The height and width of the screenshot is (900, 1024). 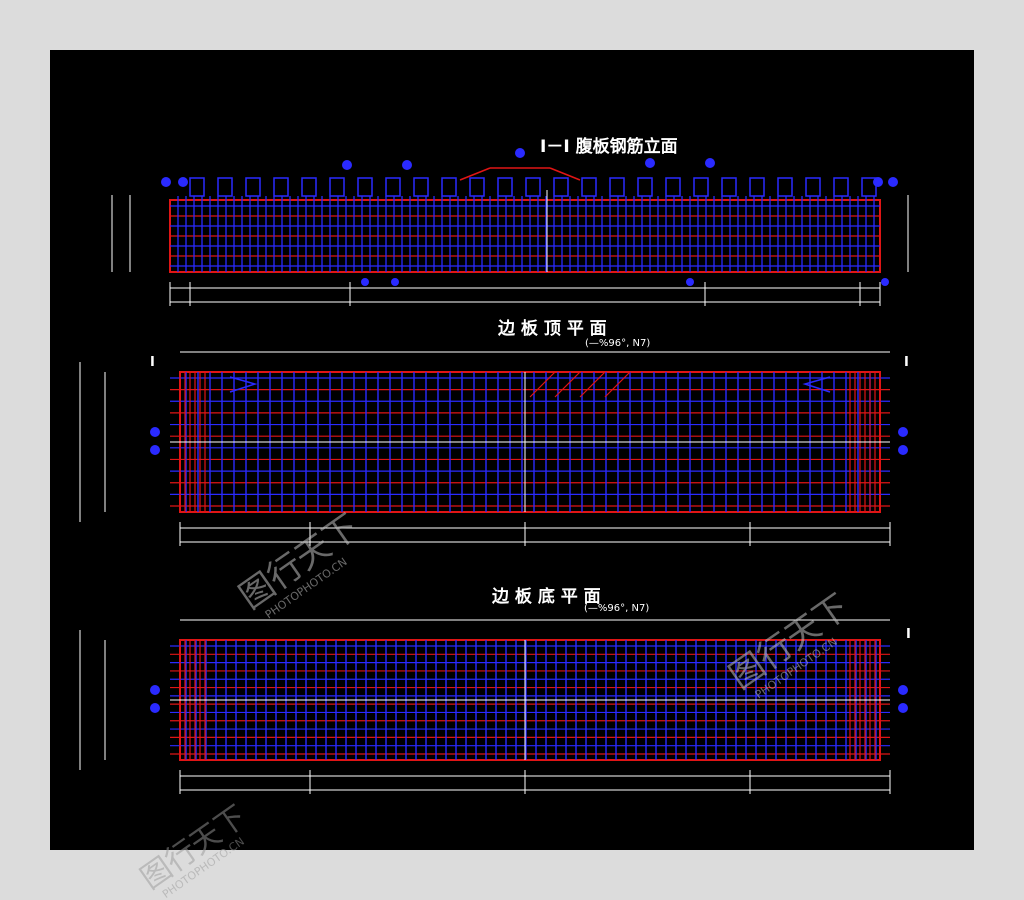 What do you see at coordinates (789, 644) in the screenshot?
I see `watermark-2: 图行天下 PHOTOPHOTO.CN` at bounding box center [789, 644].